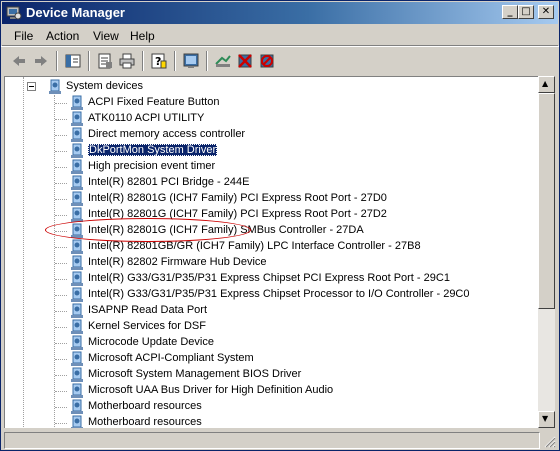  Describe the element at coordinates (299, 103) in the screenshot. I see `device-item: ACPI Fixed Feature Button` at that location.